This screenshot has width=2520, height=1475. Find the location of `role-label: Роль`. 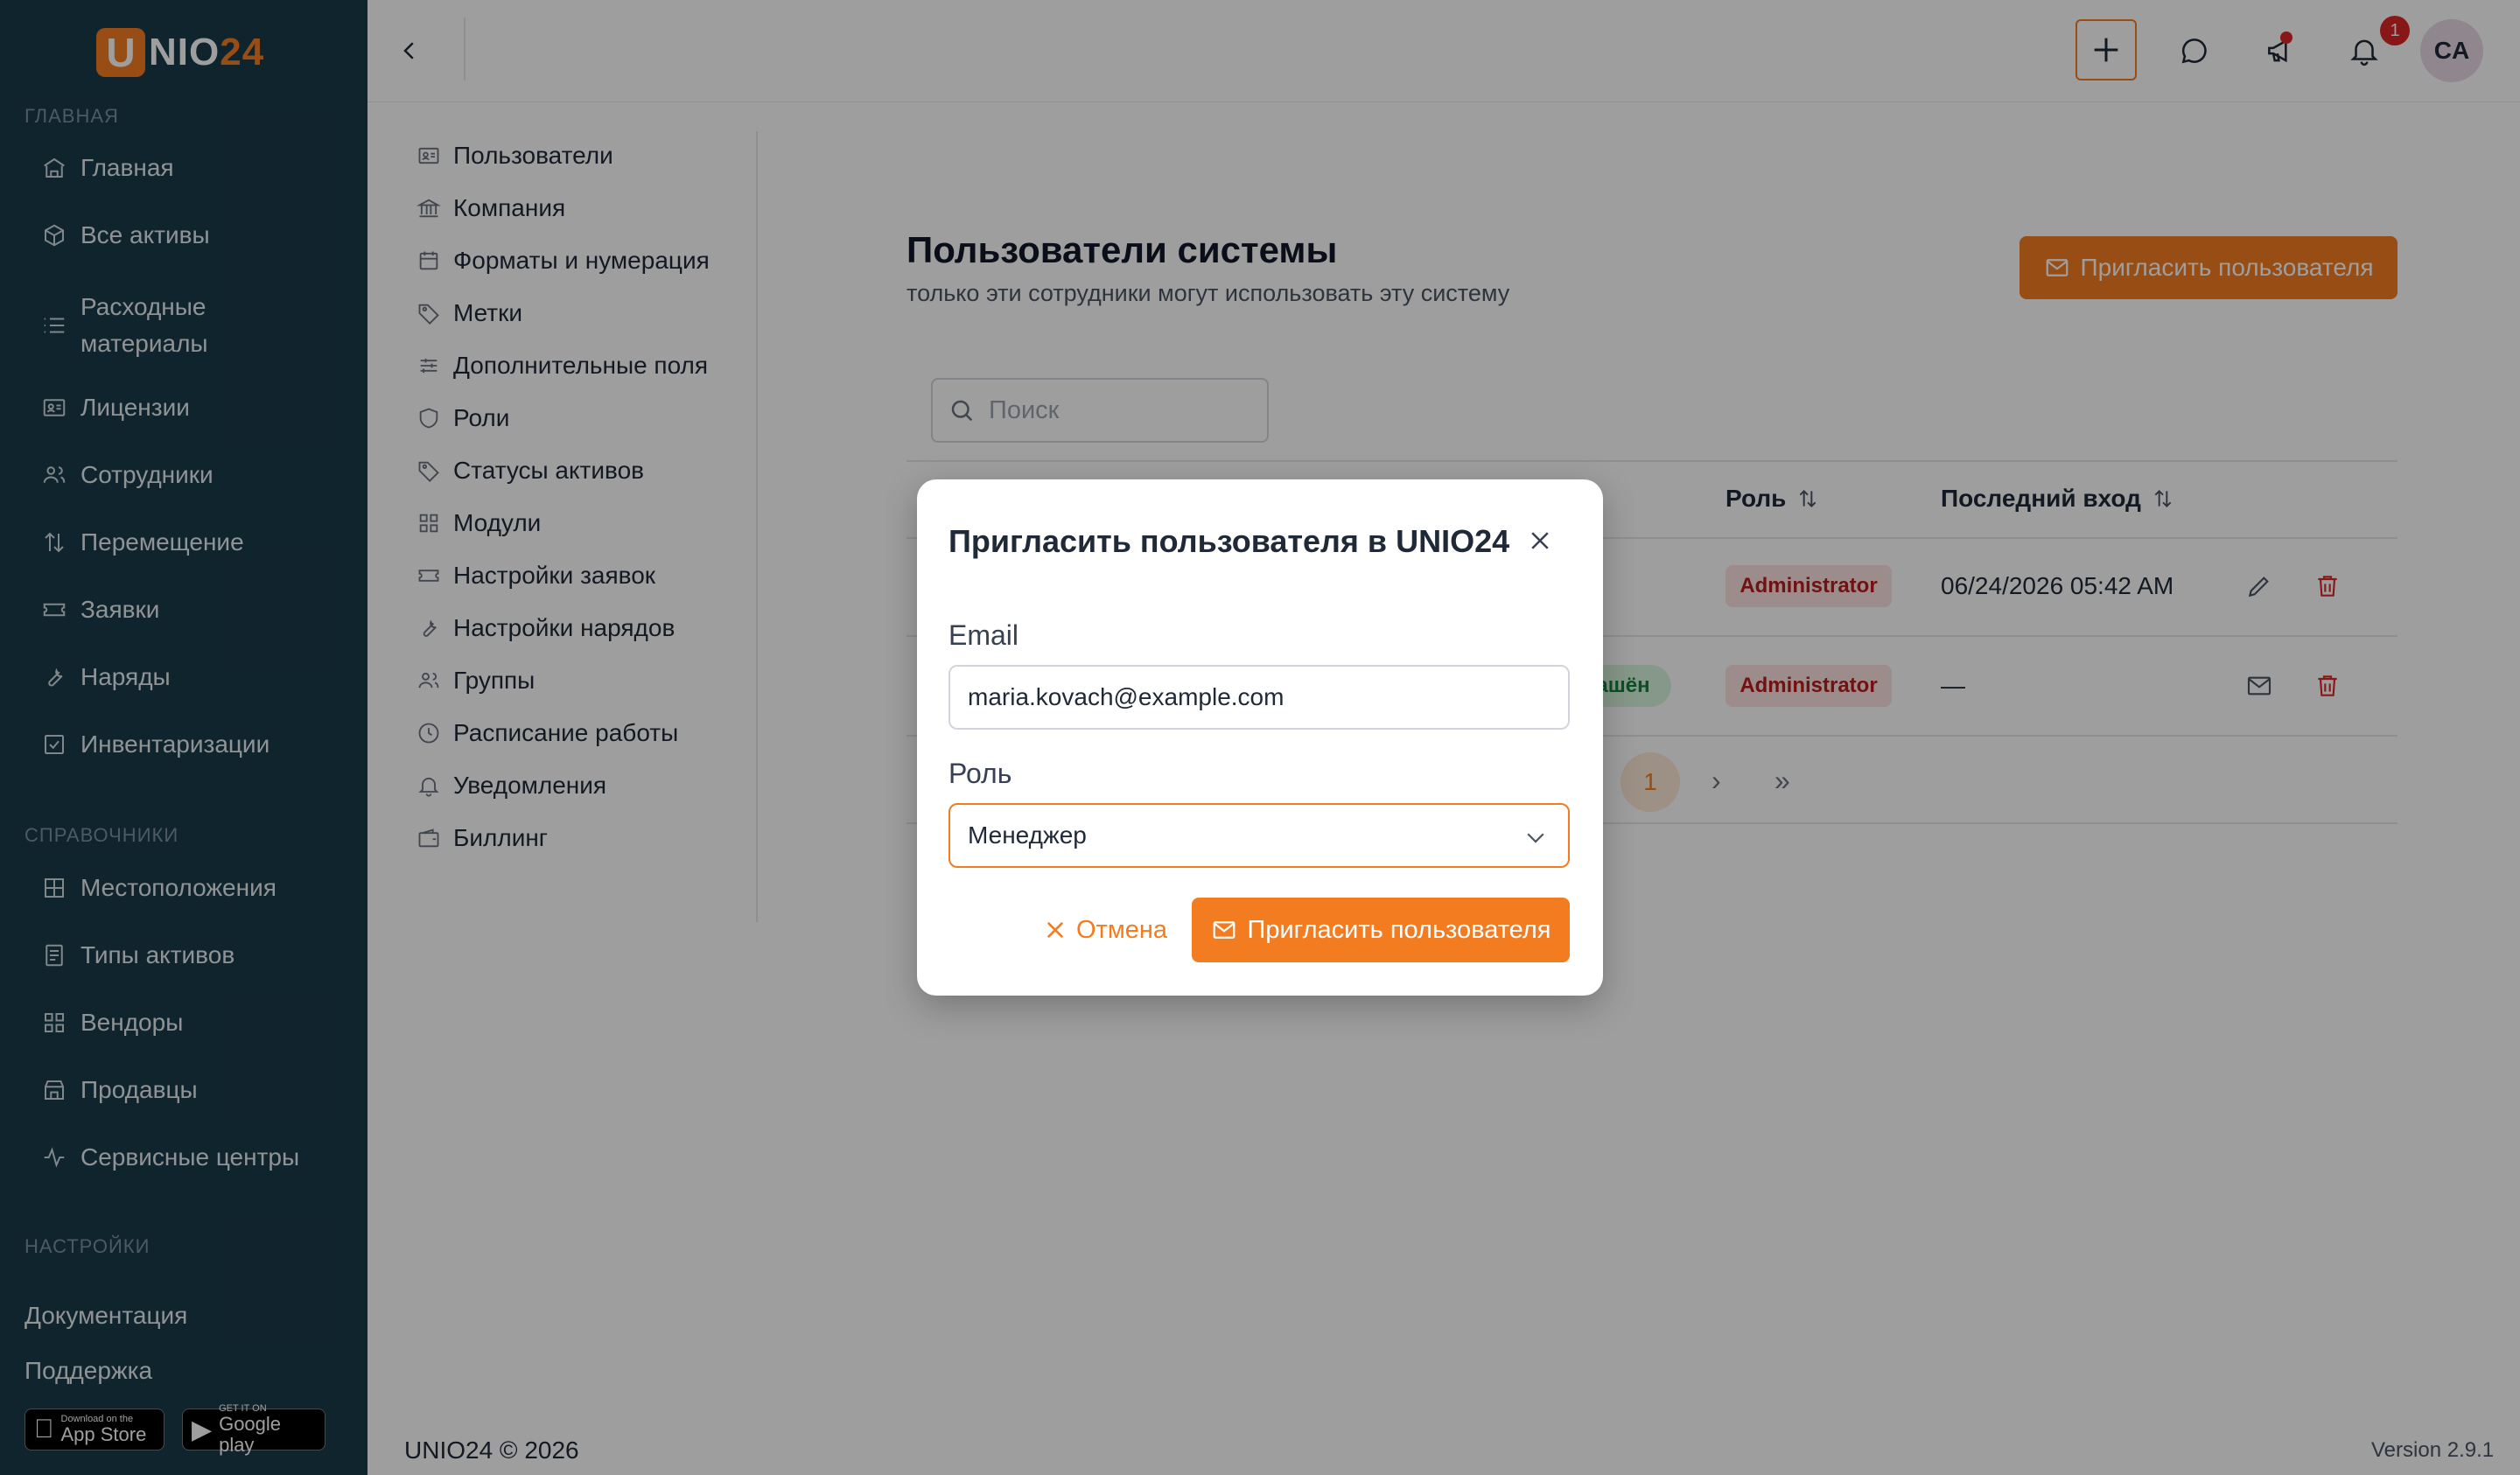

role-label: Роль is located at coordinates (980, 773).